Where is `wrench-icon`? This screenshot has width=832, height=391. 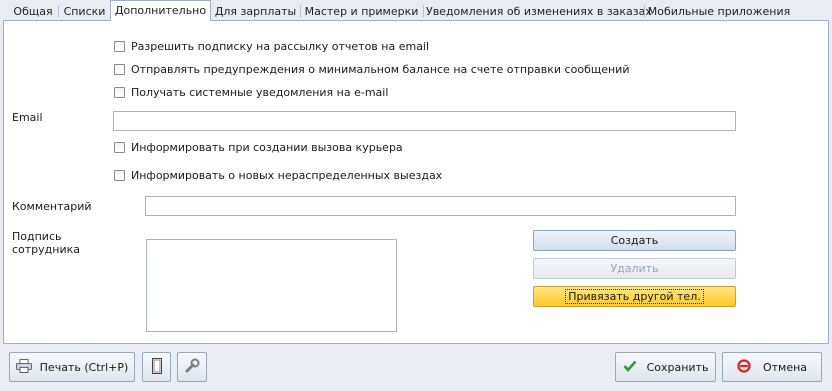
wrench-icon is located at coordinates (192, 367).